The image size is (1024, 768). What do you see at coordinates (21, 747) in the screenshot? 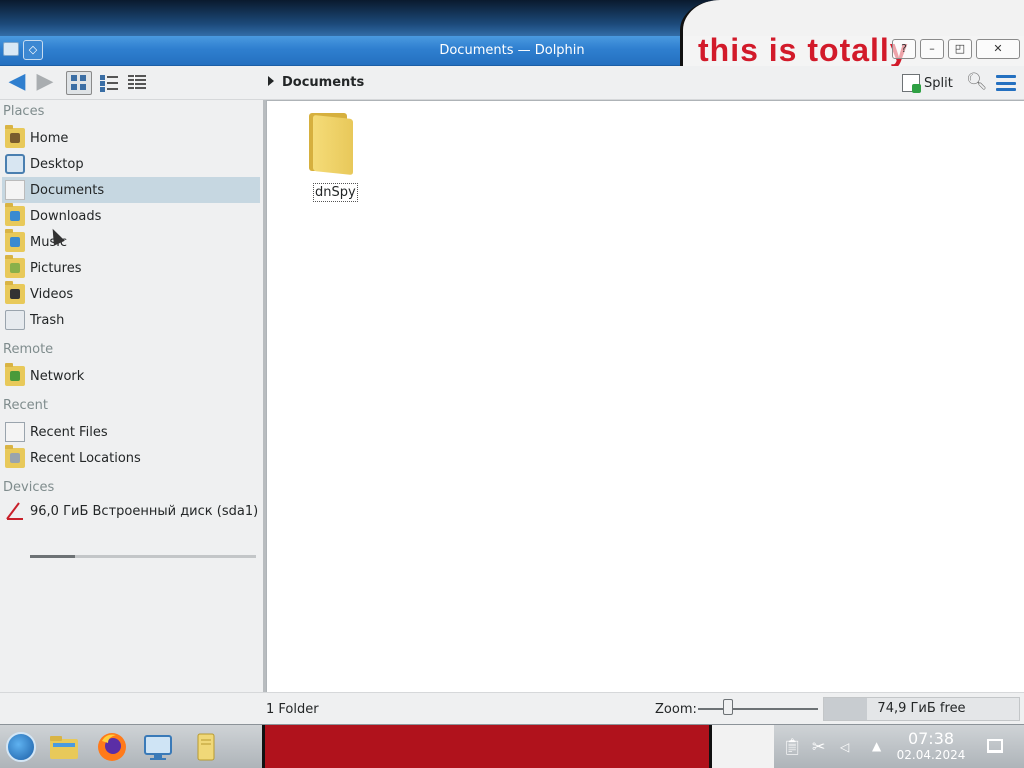
I see `start-icon` at bounding box center [21, 747].